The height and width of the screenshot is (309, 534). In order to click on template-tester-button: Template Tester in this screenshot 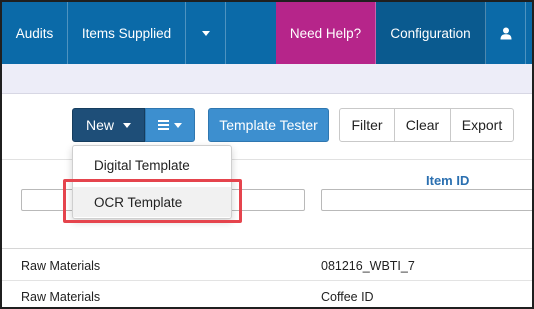, I will do `click(268, 125)`.